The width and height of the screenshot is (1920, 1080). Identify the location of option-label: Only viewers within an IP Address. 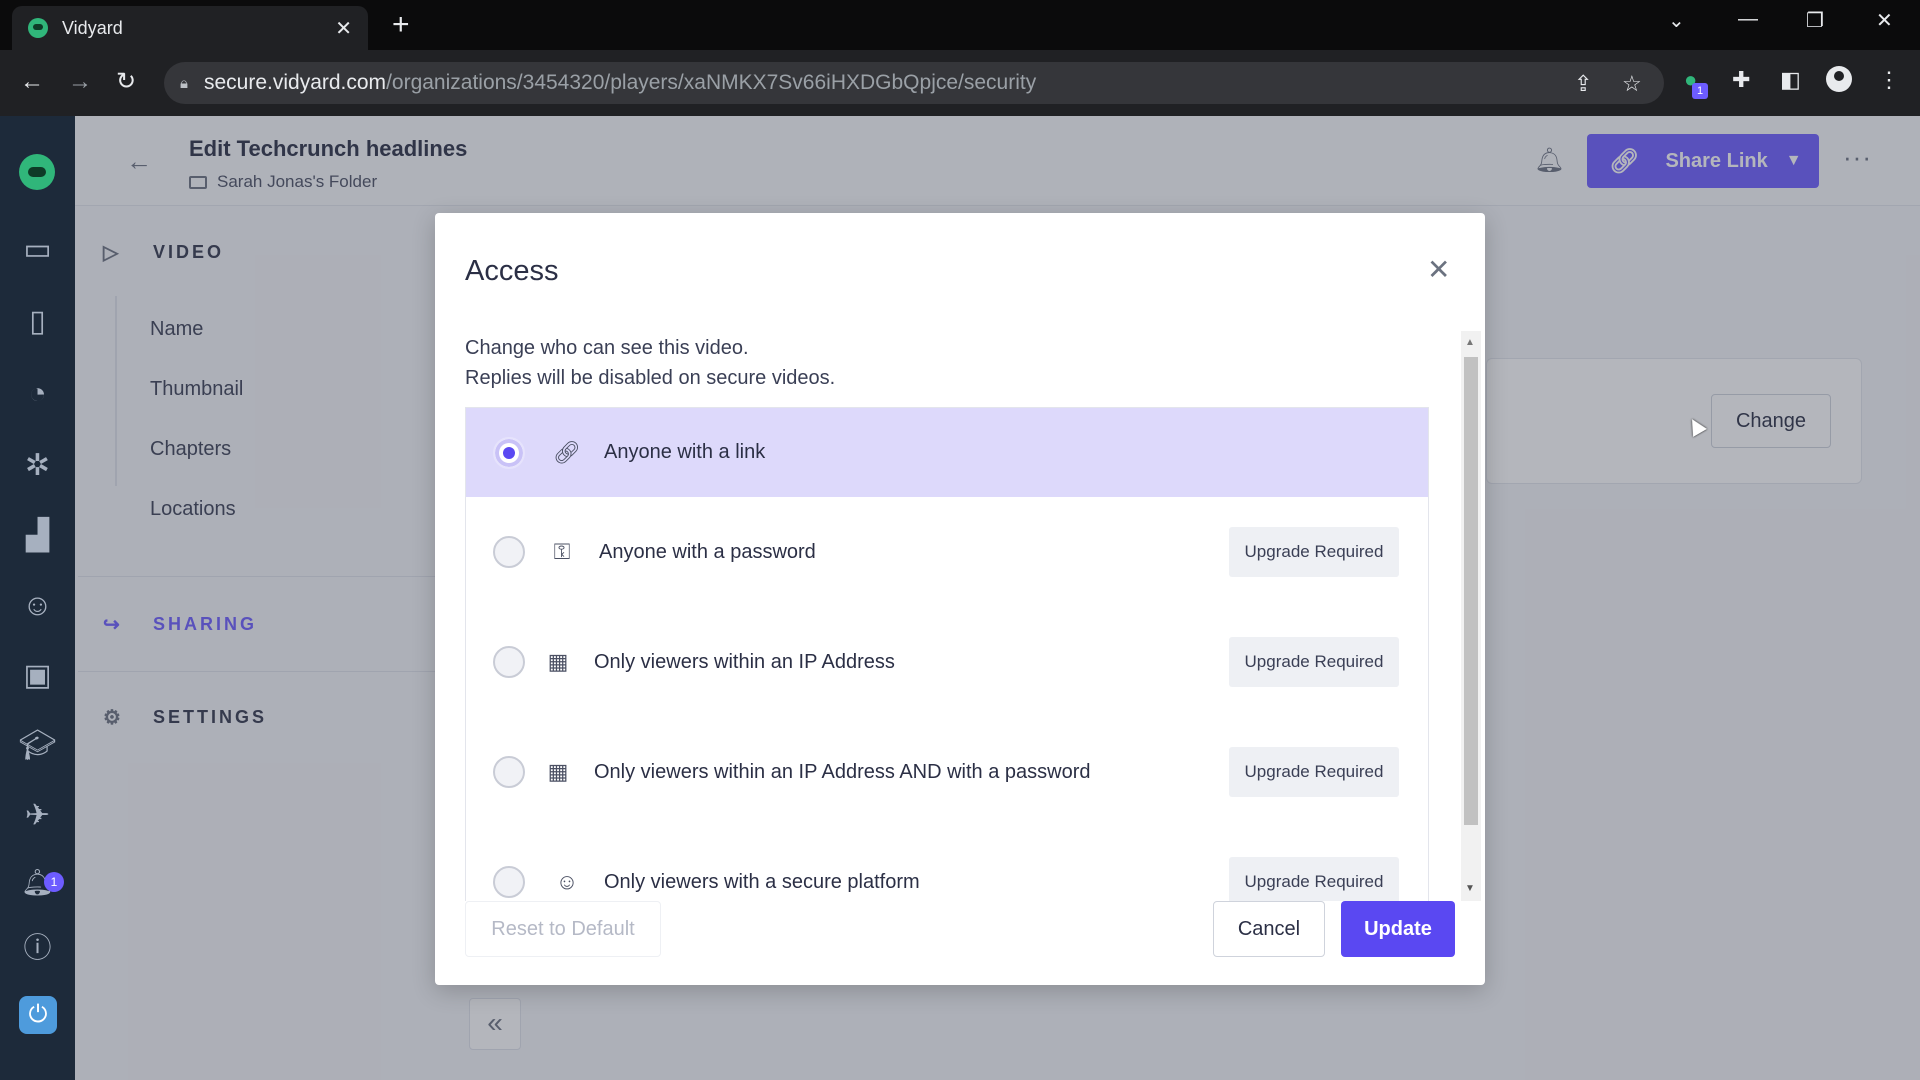
(744, 661).